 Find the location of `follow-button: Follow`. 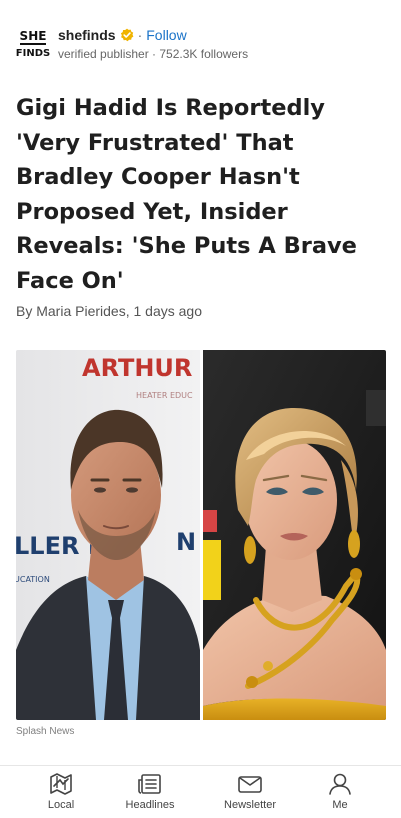

follow-button: Follow is located at coordinates (166, 35).